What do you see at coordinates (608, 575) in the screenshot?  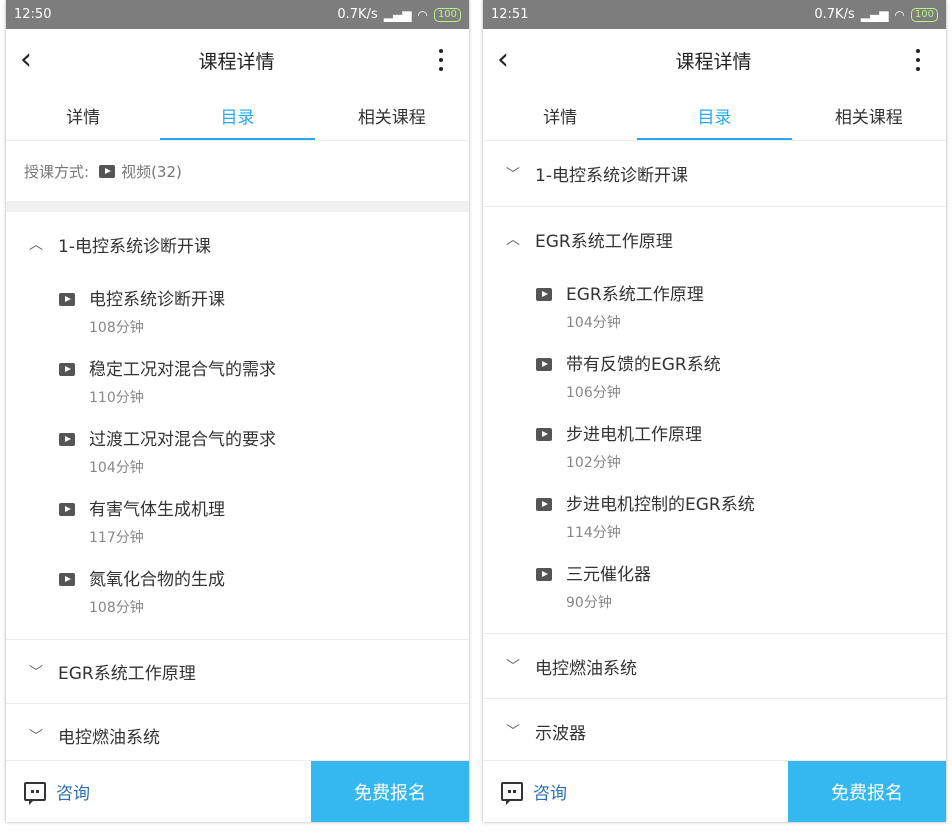 I see `lesson-title: 三元催化器` at bounding box center [608, 575].